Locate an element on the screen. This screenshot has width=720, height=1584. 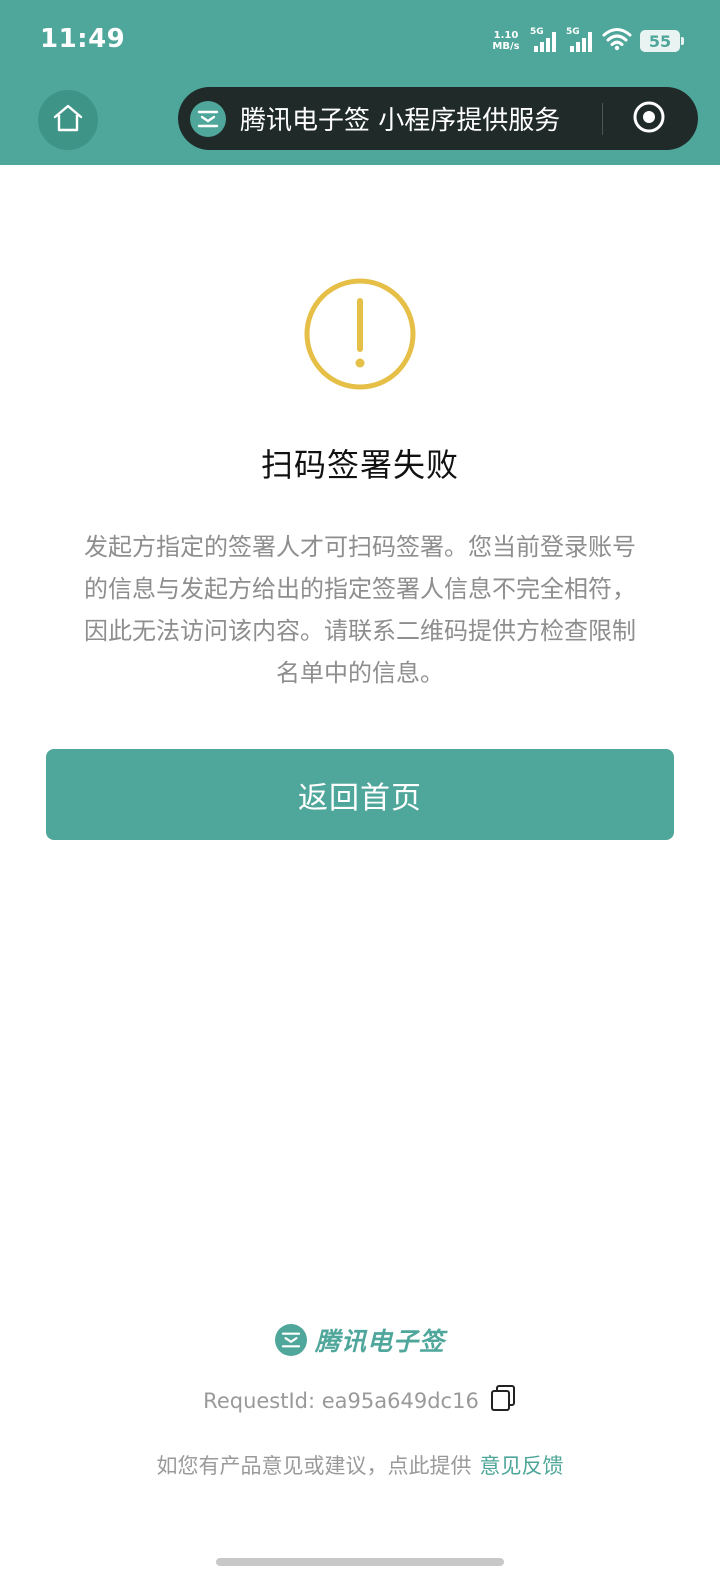
home-button is located at coordinates (68, 120).